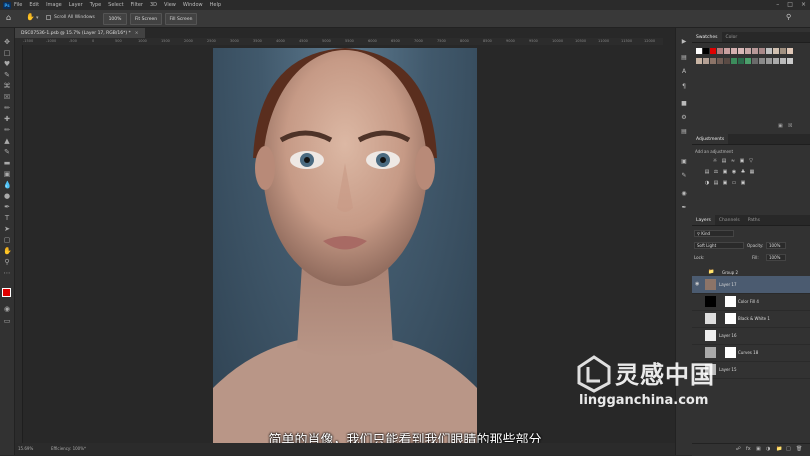  Describe the element at coordinates (752, 172) in the screenshot. I see `color-lookup-icon: ▦` at that location.